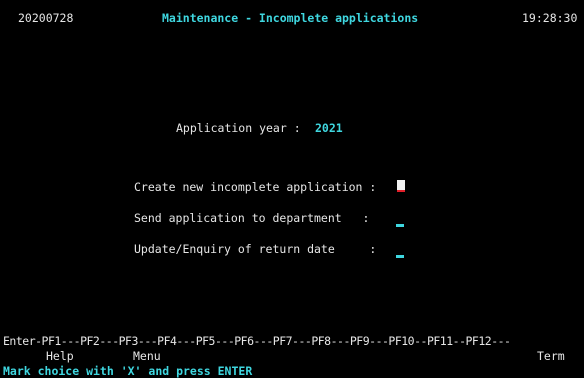 The height and width of the screenshot is (378, 584). Describe the element at coordinates (252, 218) in the screenshot. I see `option-send-label: Send application to department :` at that location.